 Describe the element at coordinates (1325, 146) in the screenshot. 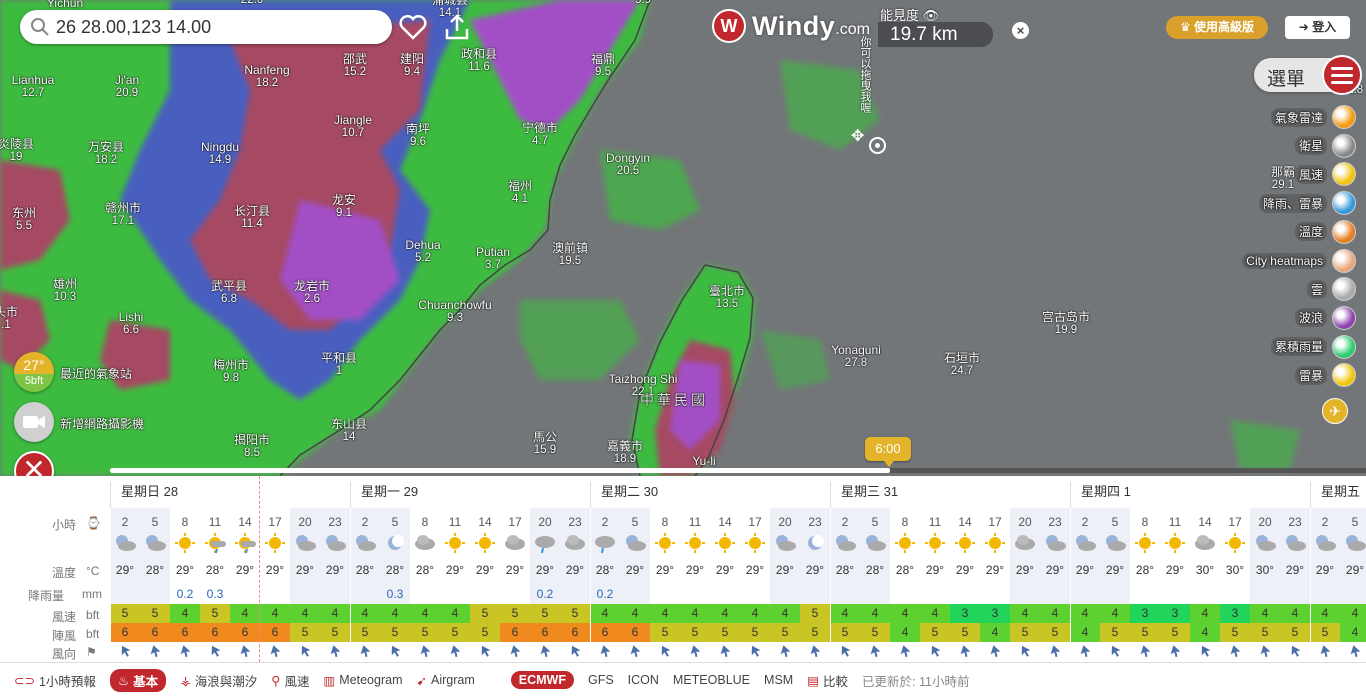

I see `layer-item: 衛星` at that location.